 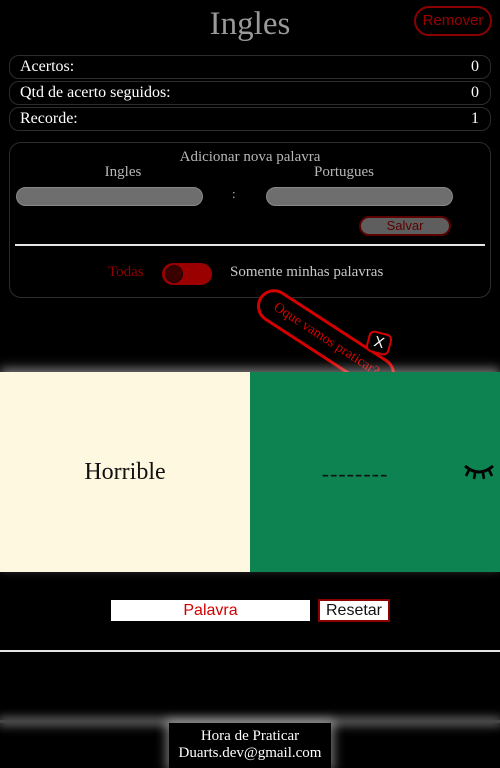 I want to click on remove-button: Remover, so click(x=453, y=21).